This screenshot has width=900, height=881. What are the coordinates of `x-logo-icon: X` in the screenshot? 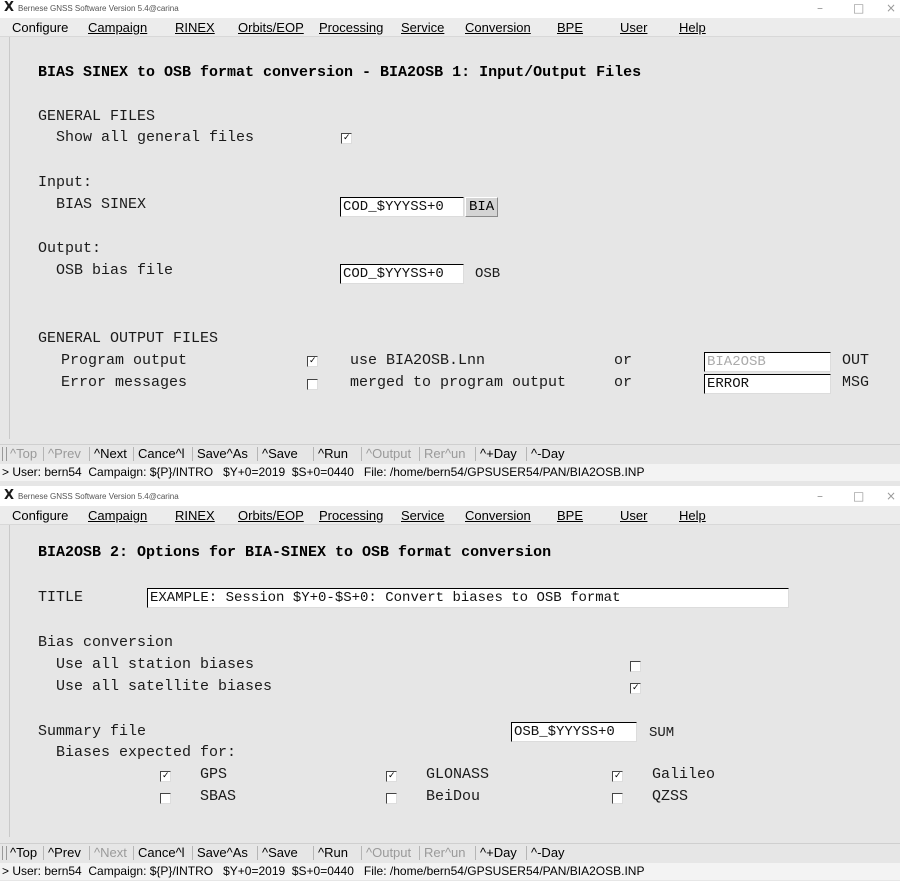 It's located at (9, 7).